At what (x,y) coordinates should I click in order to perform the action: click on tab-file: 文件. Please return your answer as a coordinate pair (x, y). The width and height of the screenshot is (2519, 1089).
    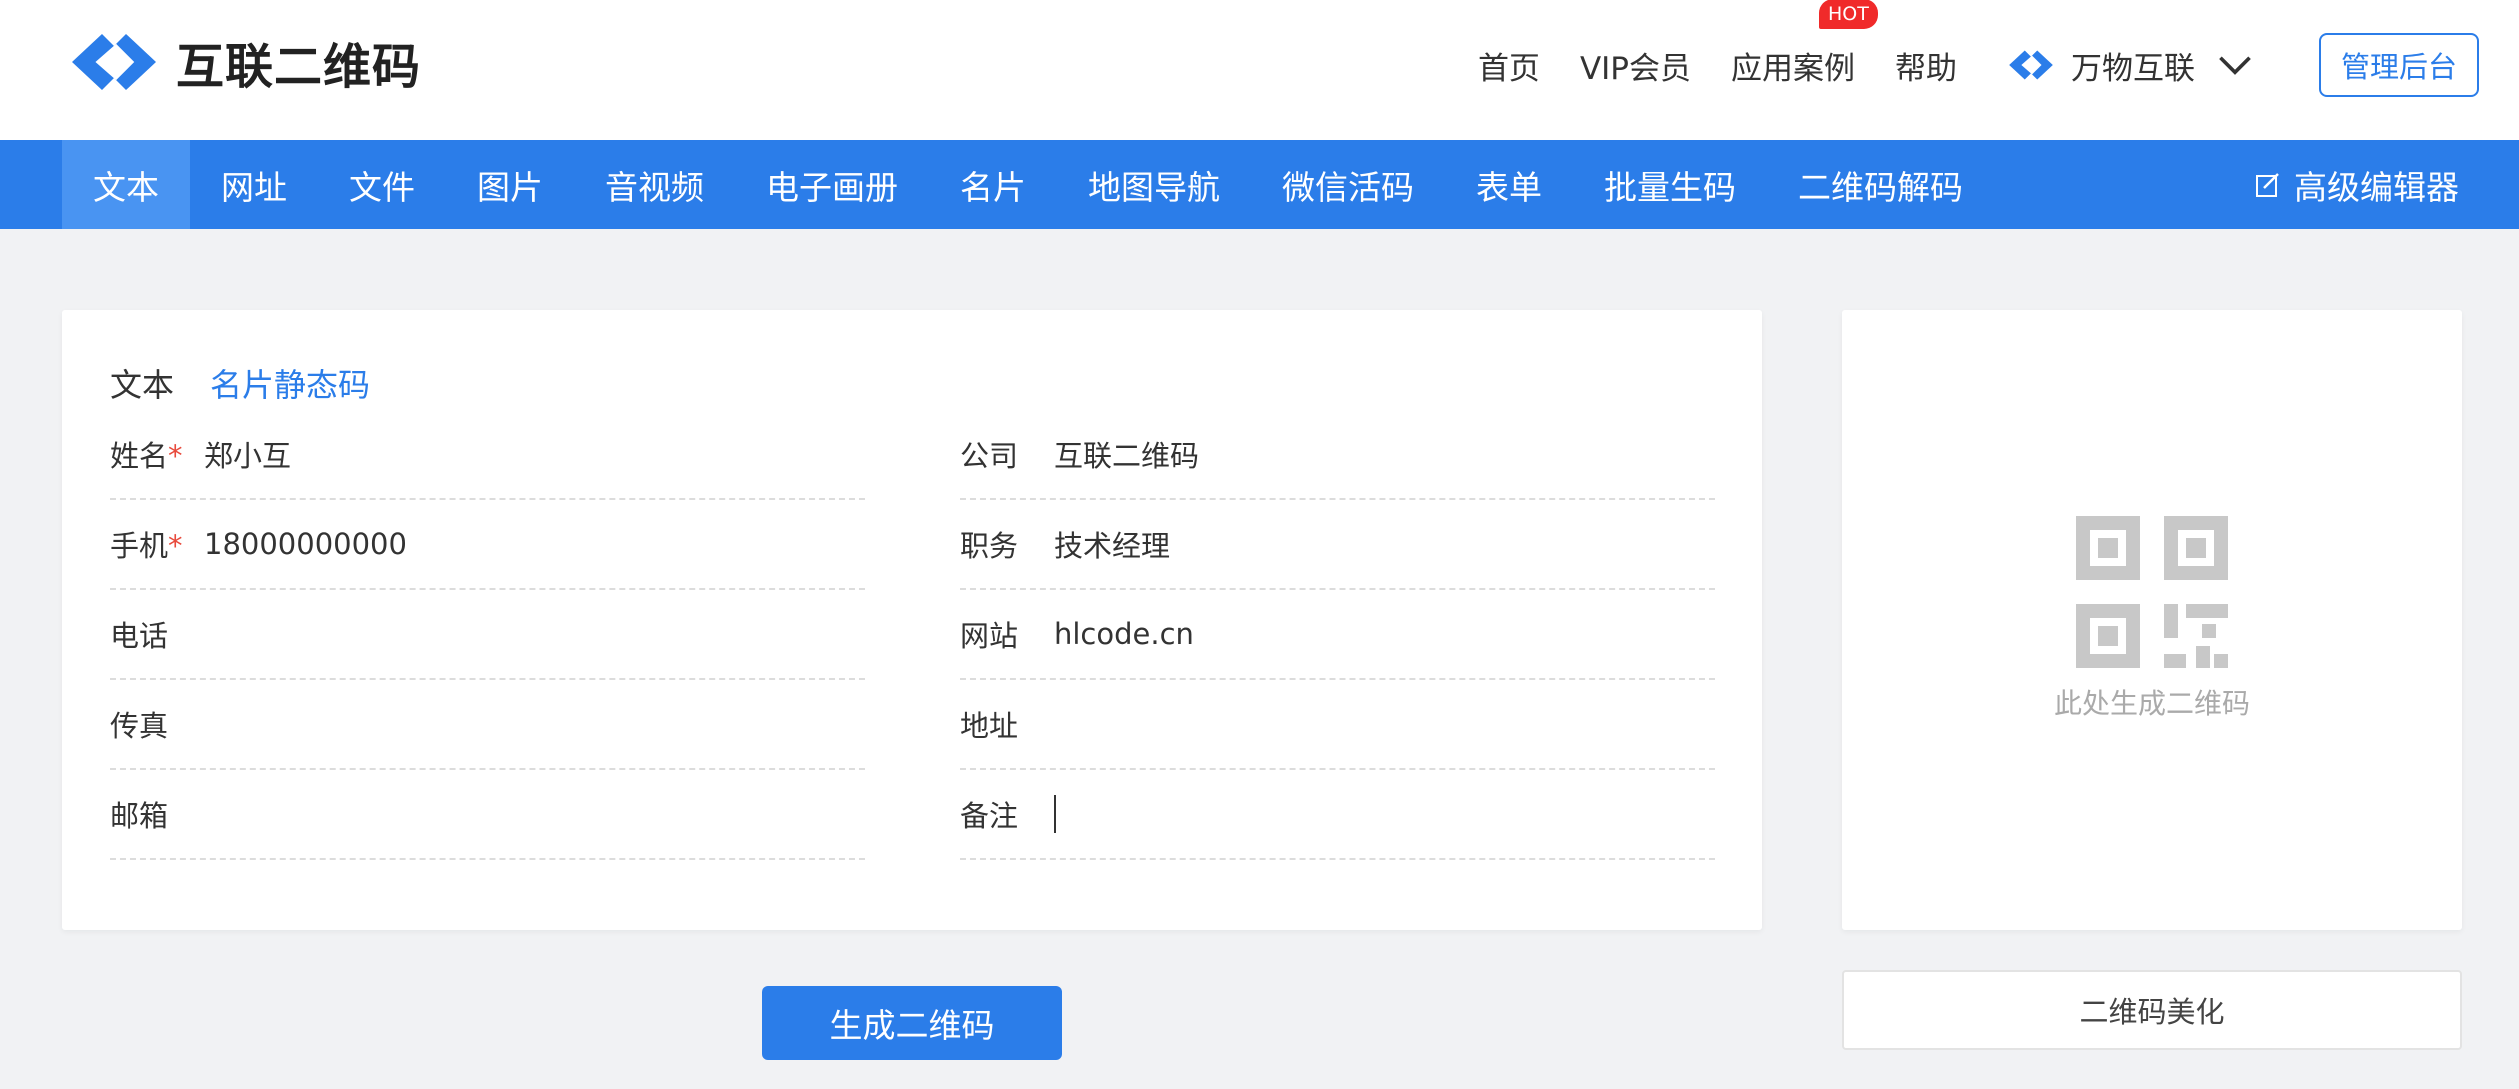
    Looking at the image, I should click on (382, 184).